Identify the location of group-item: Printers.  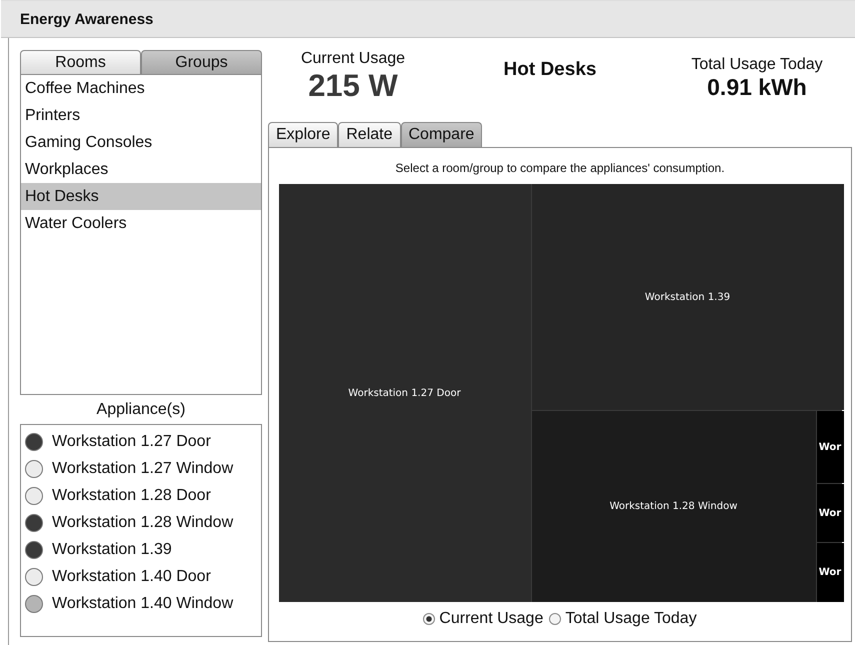
(141, 115).